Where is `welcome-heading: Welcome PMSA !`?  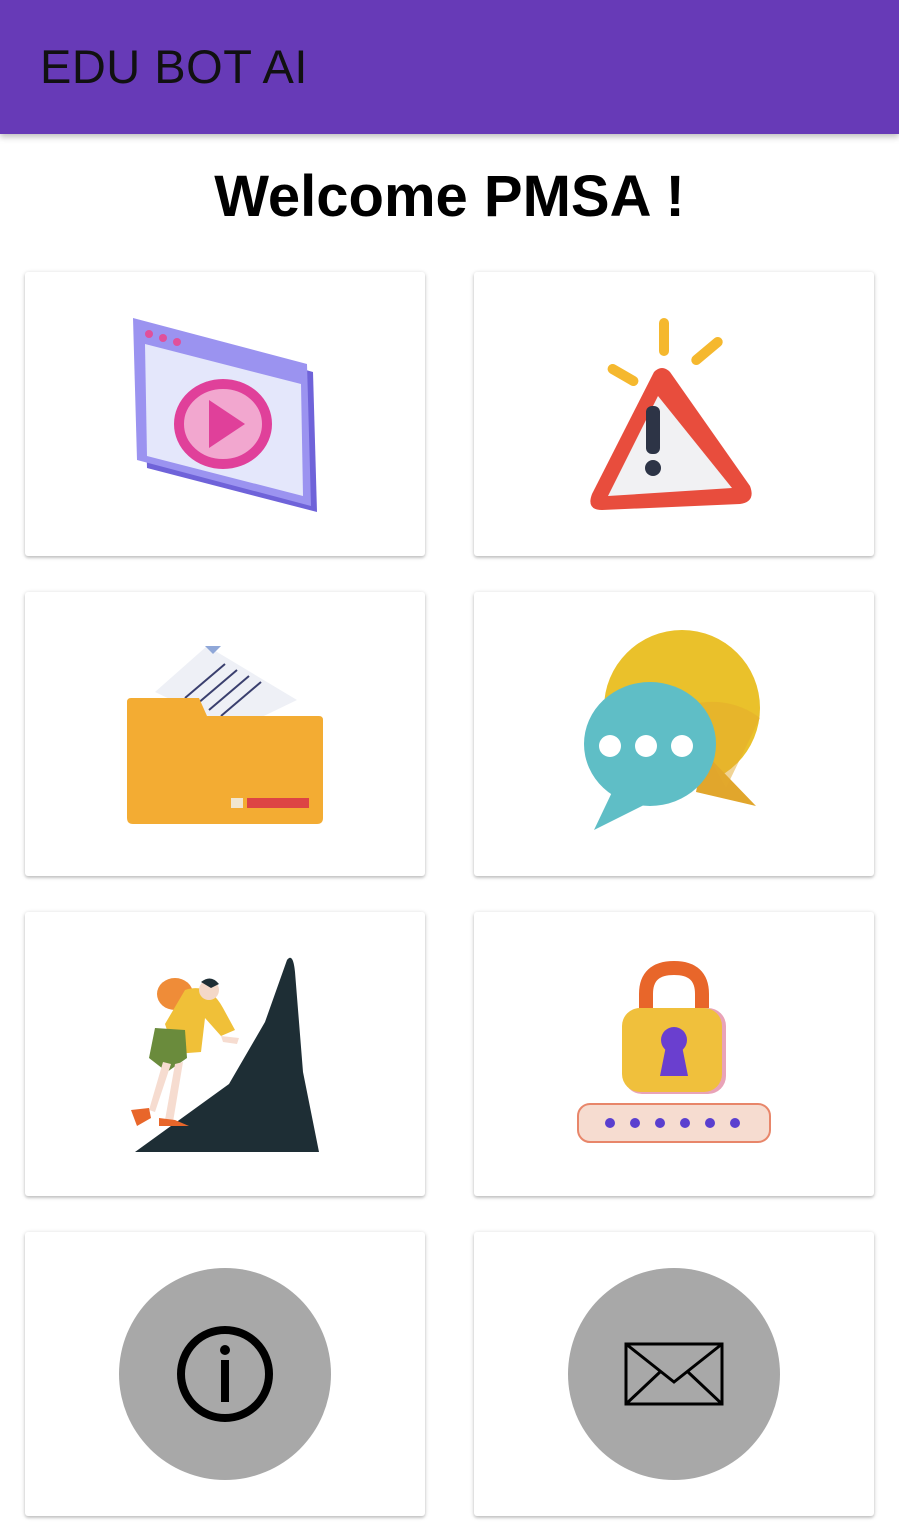
welcome-heading: Welcome PMSA ! is located at coordinates (449, 196).